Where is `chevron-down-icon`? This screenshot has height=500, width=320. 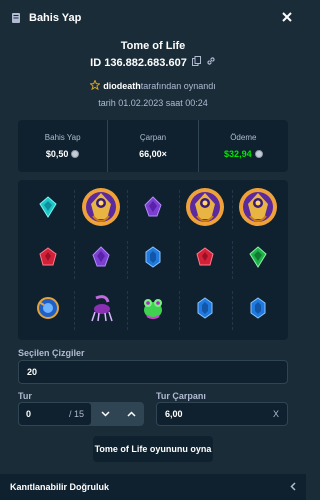 chevron-down-icon is located at coordinates (105, 414).